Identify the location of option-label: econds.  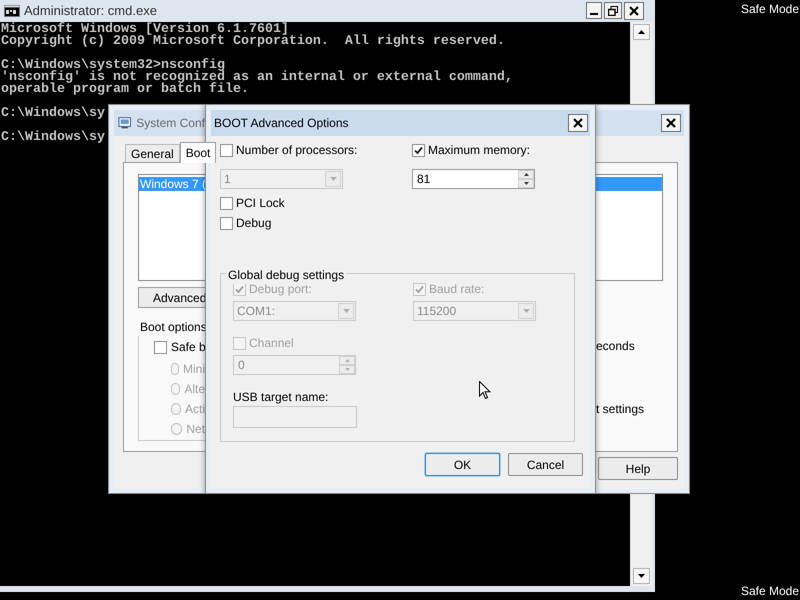
(616, 346).